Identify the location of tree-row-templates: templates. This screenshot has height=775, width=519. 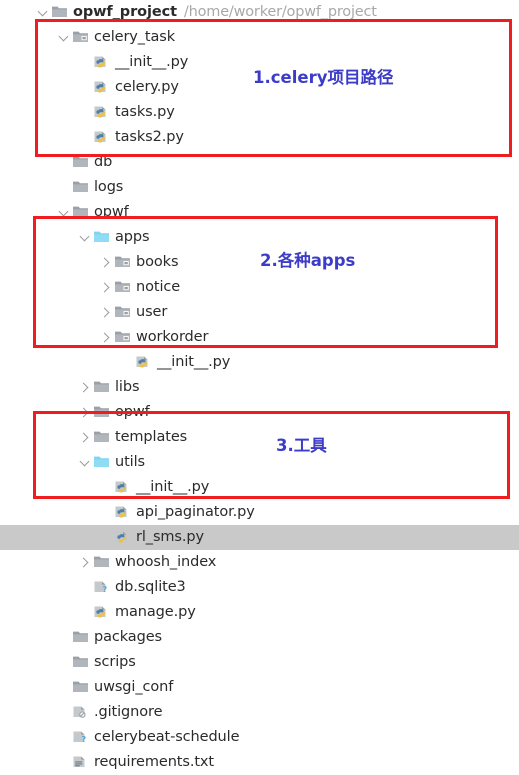
(259, 437).